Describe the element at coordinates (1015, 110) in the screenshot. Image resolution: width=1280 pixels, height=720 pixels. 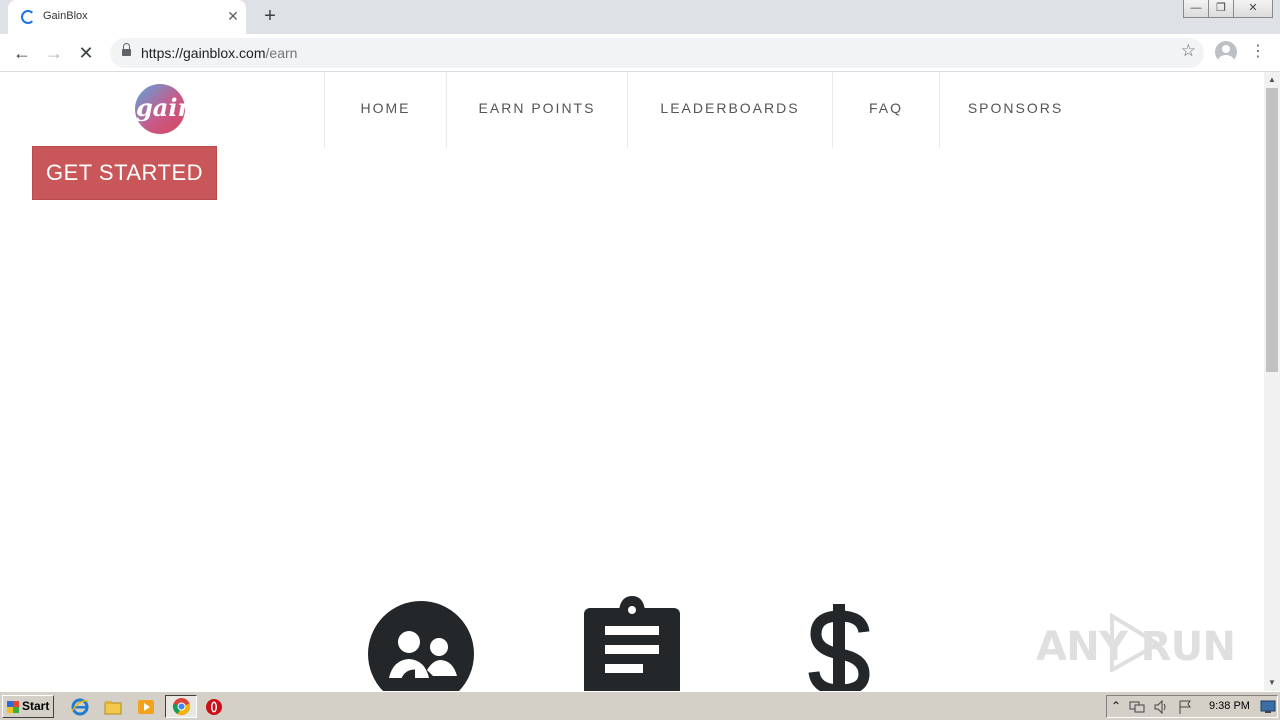
I see `nav-item-sponsors: SPONSORS` at that location.